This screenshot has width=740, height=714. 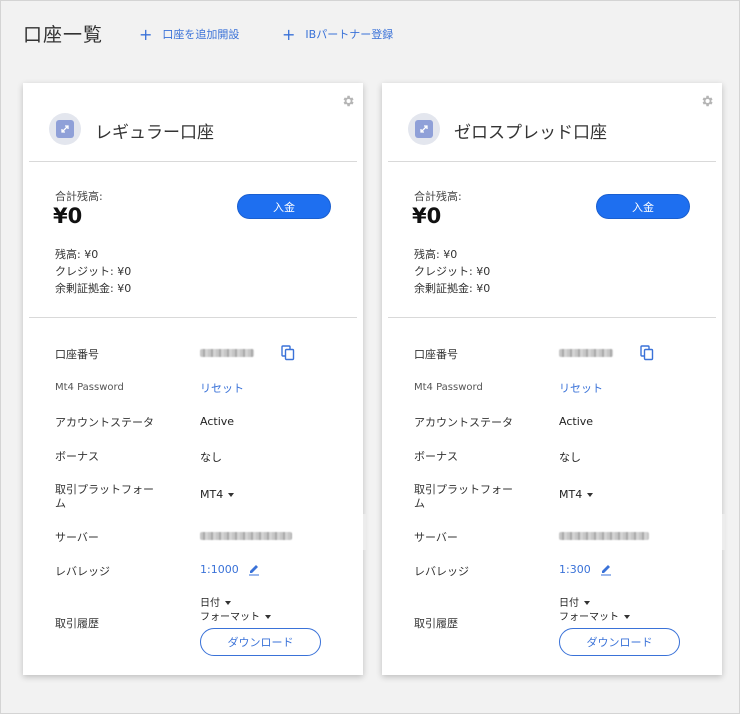 I want to click on card-header: レギュラー口座, so click(x=193, y=122).